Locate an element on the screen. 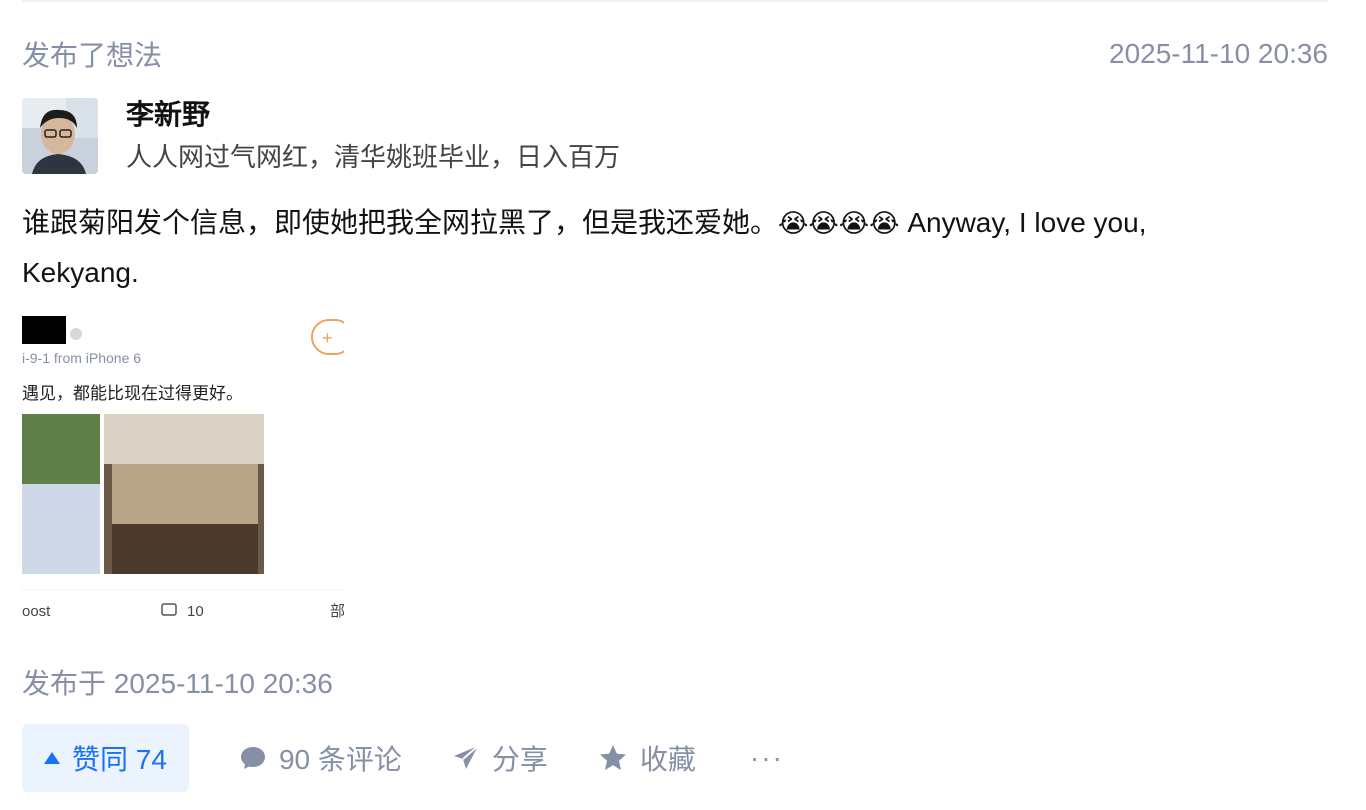  author-name: 李新野 is located at coordinates (373, 115).